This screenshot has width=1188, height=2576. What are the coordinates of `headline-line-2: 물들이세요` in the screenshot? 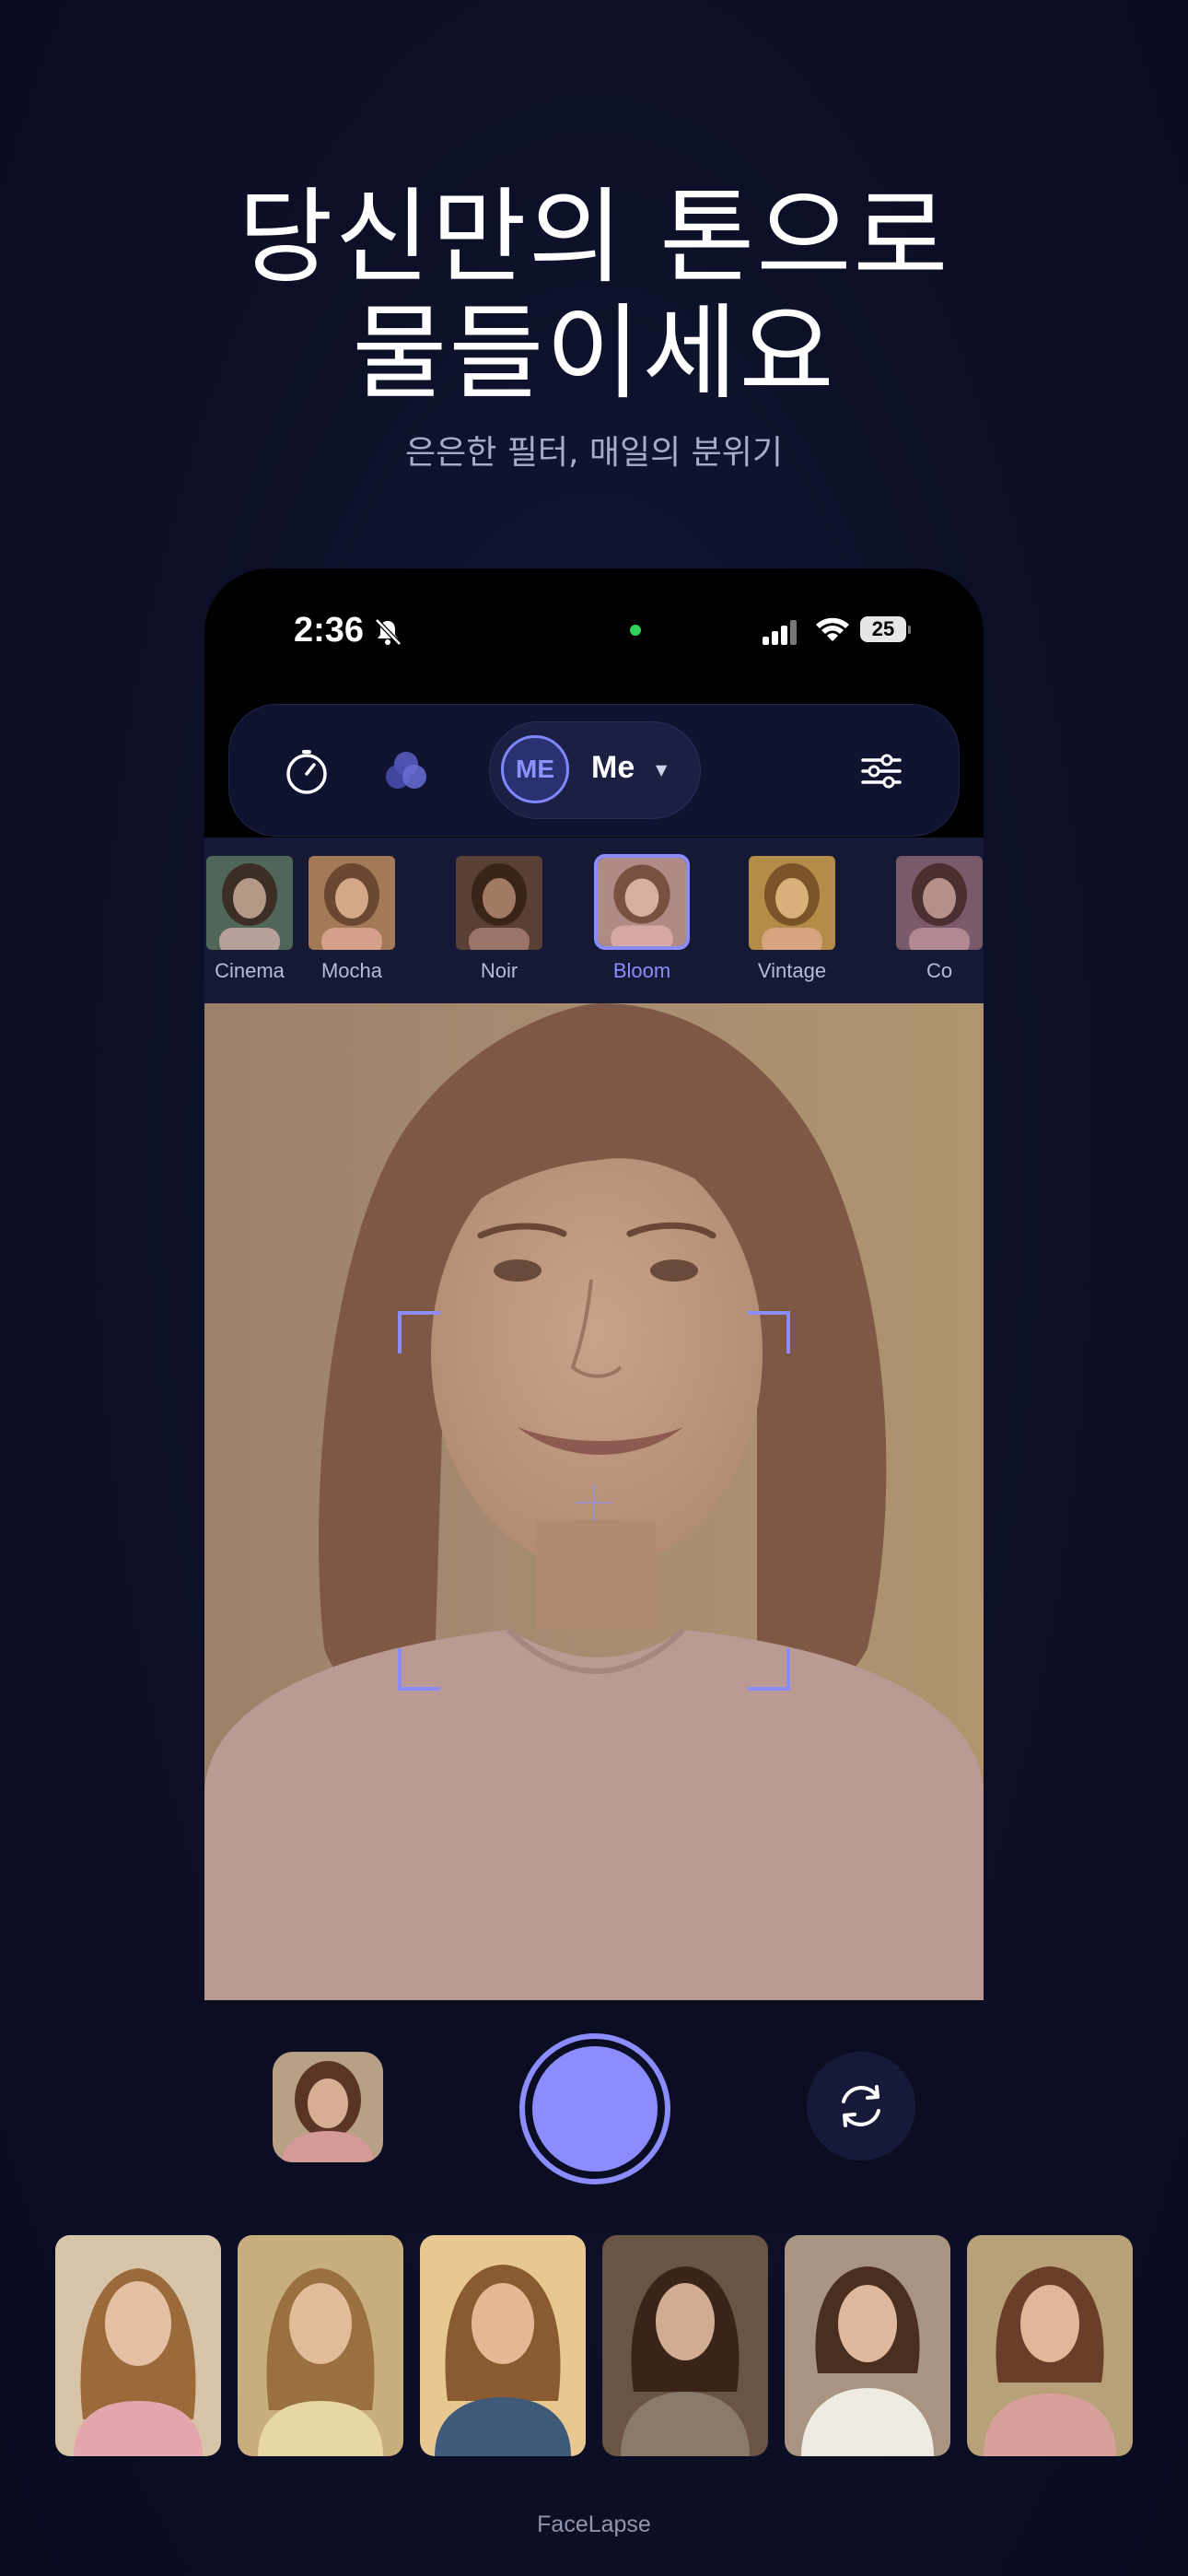 It's located at (594, 354).